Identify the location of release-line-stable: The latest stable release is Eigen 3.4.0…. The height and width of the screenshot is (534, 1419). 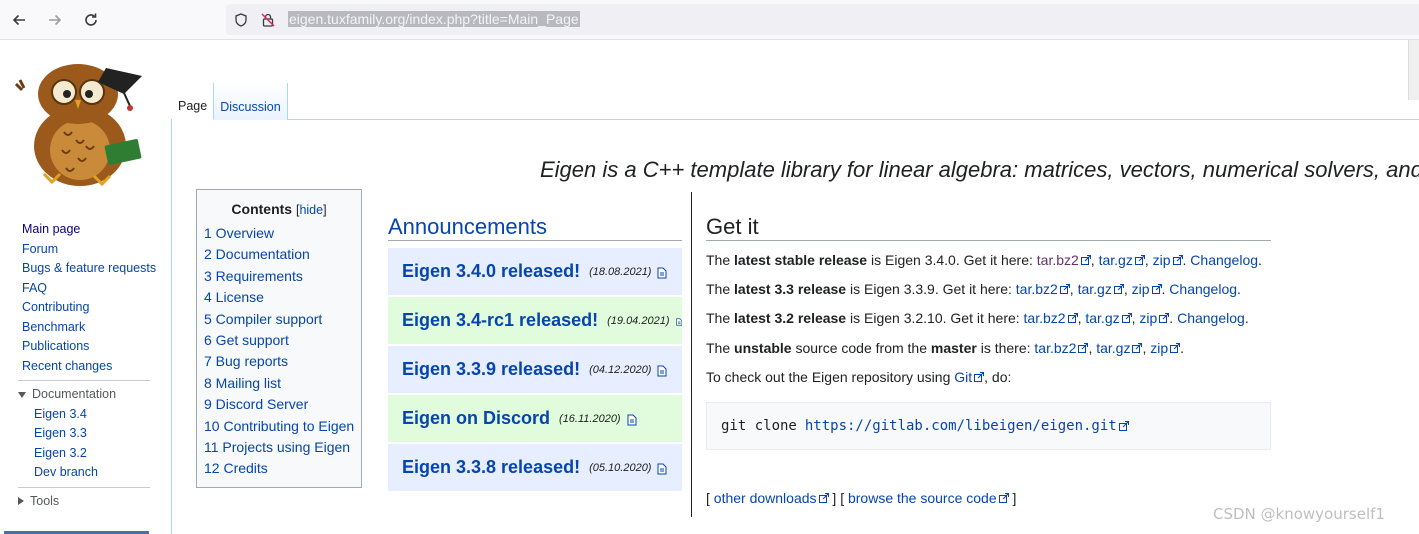
(984, 260).